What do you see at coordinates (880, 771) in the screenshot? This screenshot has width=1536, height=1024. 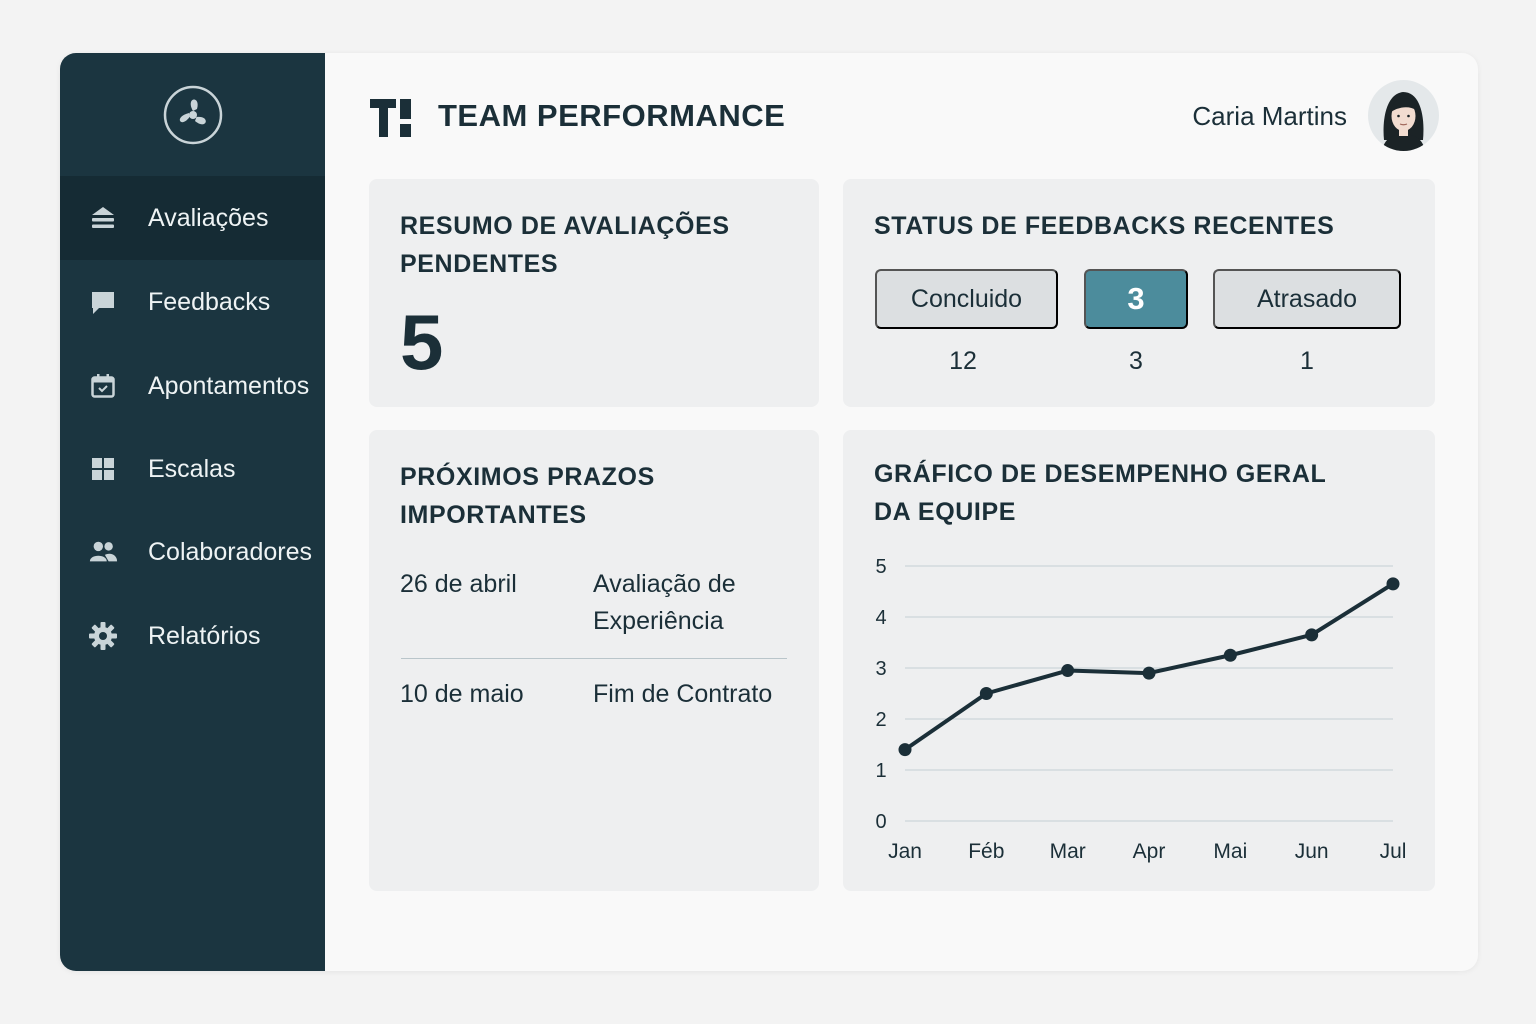 I see `y-tick-label: 1` at bounding box center [880, 771].